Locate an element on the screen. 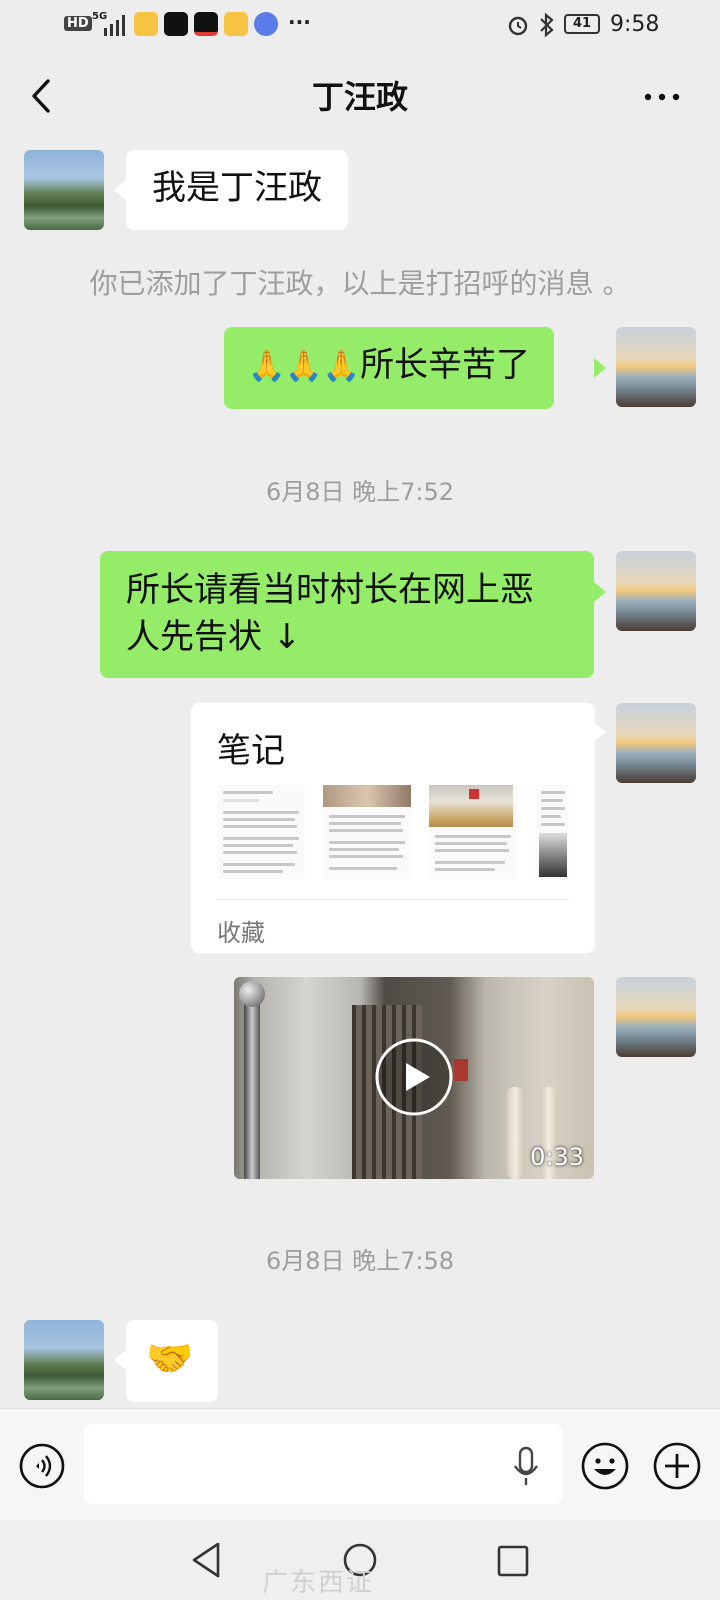 Image resolution: width=720 pixels, height=1600 pixels. message-text-line1: 所长请看当时村长在网上恶 is located at coordinates (330, 590).